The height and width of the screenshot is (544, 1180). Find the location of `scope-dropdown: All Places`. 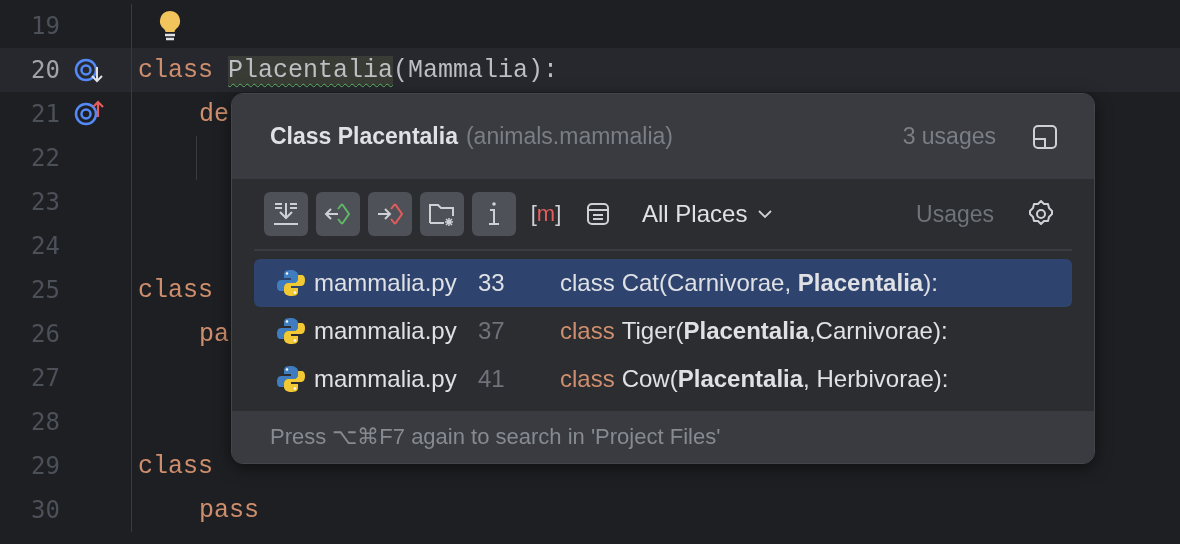

scope-dropdown: All Places is located at coordinates (708, 214).